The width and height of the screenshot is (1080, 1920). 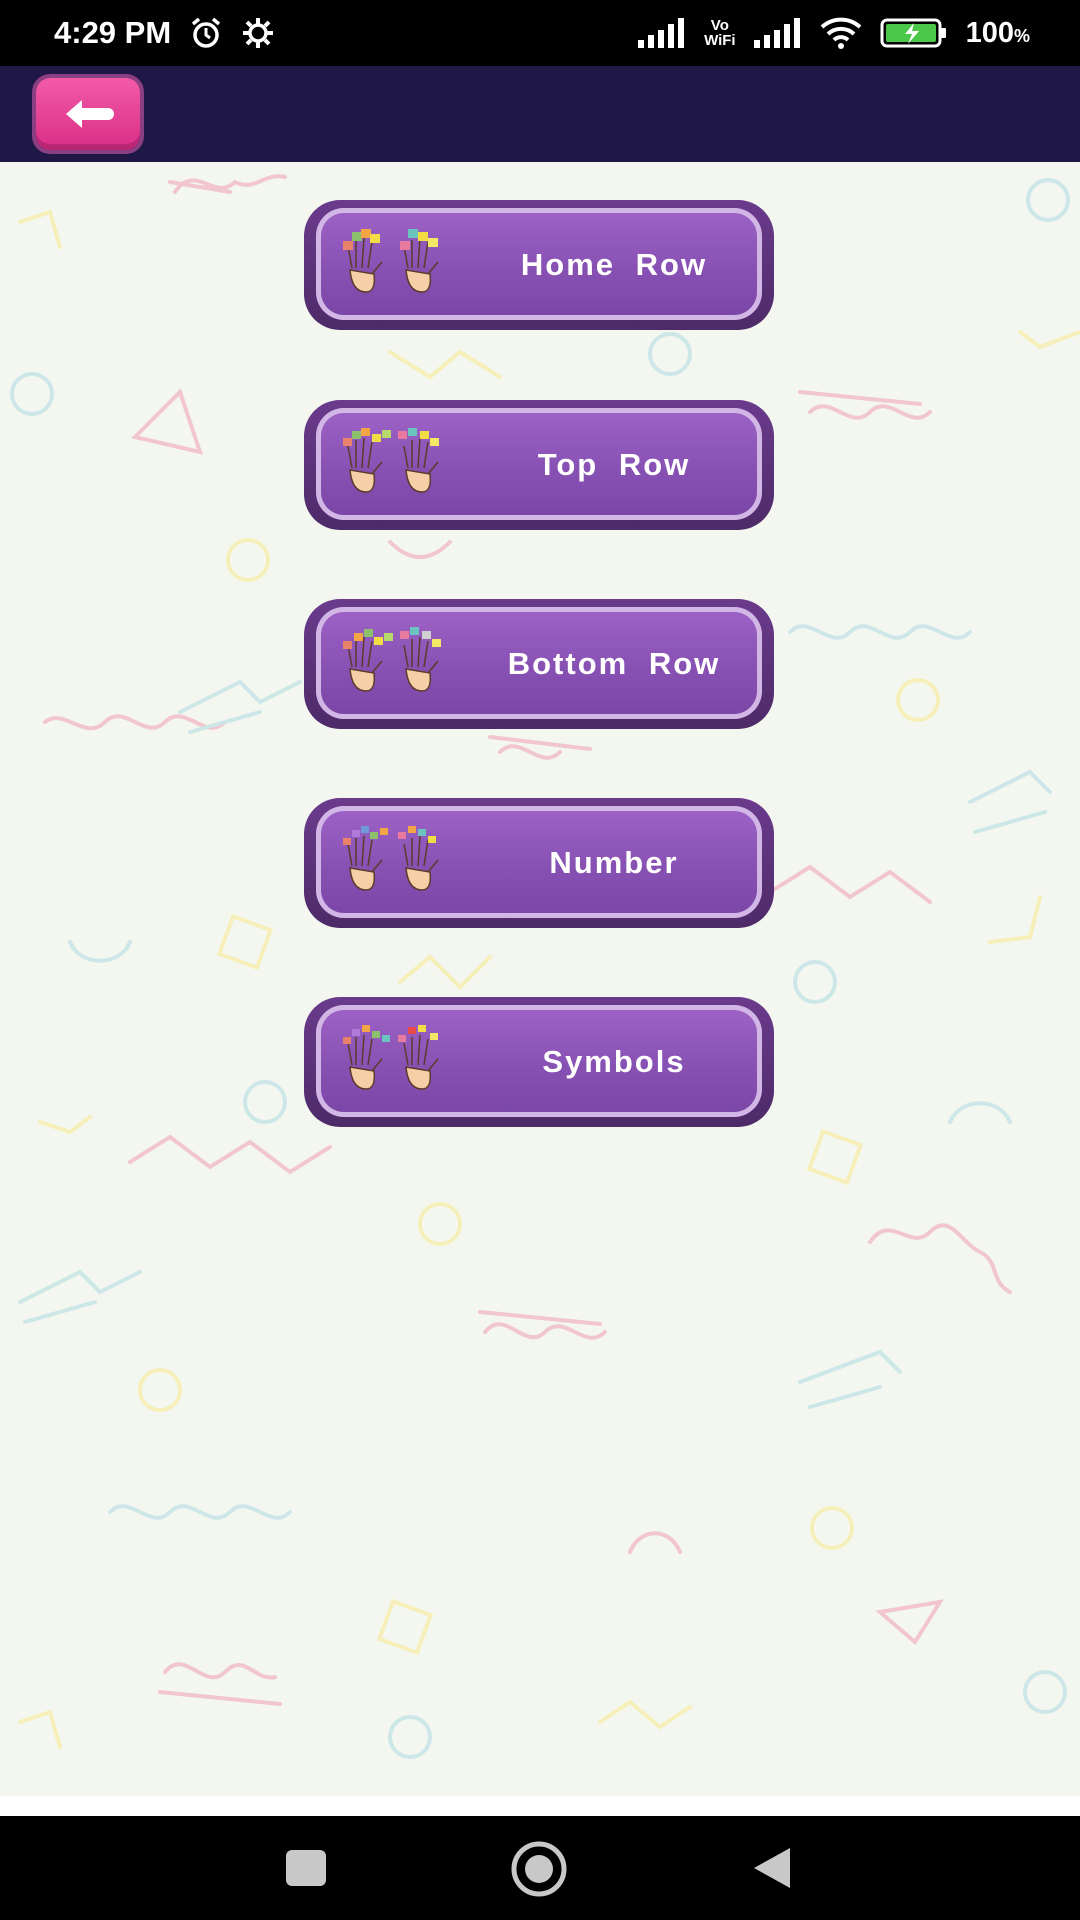 What do you see at coordinates (1021, 35) in the screenshot?
I see `battery-unit: %` at bounding box center [1021, 35].